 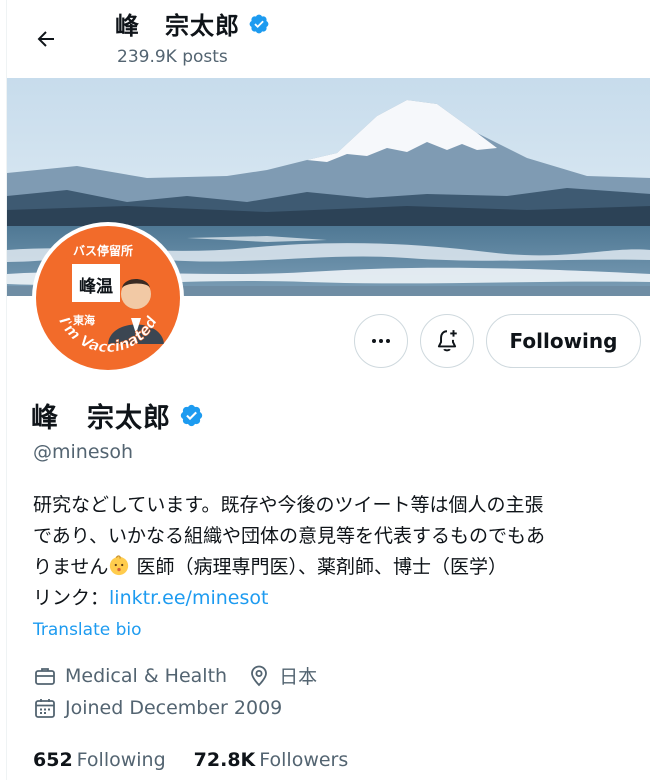 I want to click on header-name: 峰 宗太郎, so click(x=177, y=26).